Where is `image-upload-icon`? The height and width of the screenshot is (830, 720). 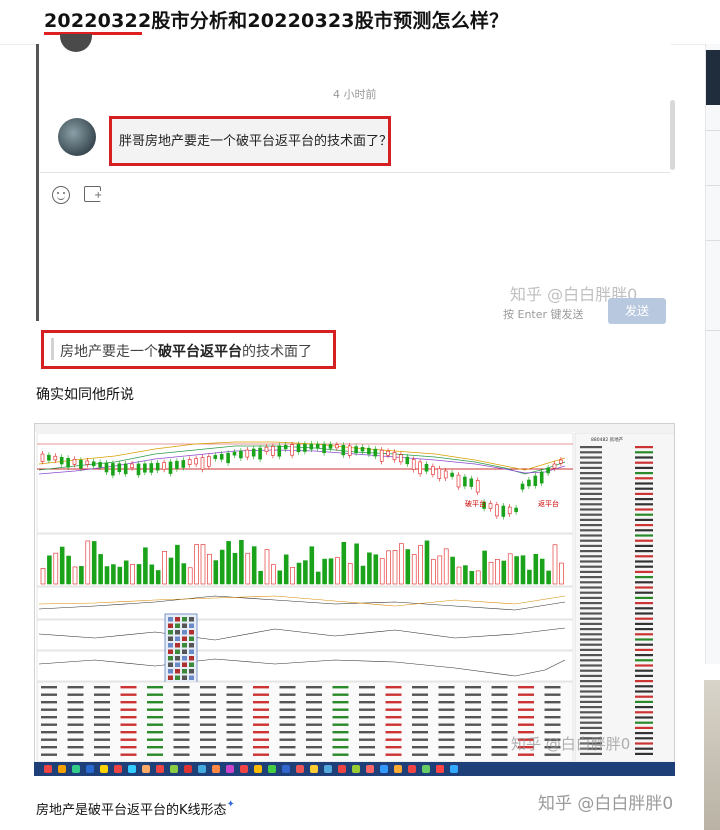 image-upload-icon is located at coordinates (93, 194).